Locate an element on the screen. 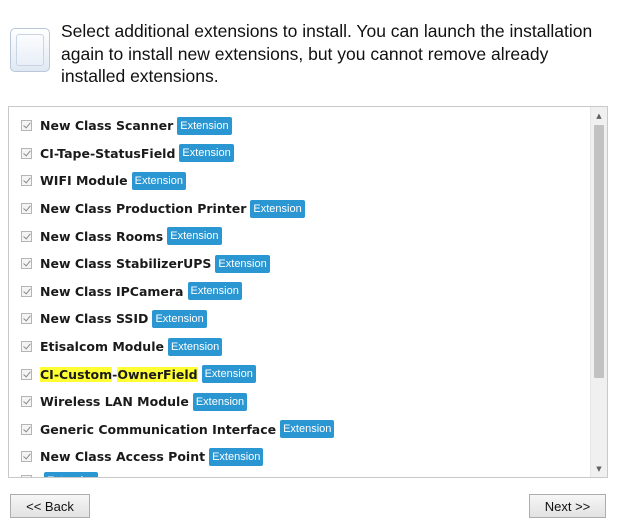 Image resolution: width=618 pixels, height=524 pixels. extension-name: CI-Custom-OwnerField is located at coordinates (119, 374).